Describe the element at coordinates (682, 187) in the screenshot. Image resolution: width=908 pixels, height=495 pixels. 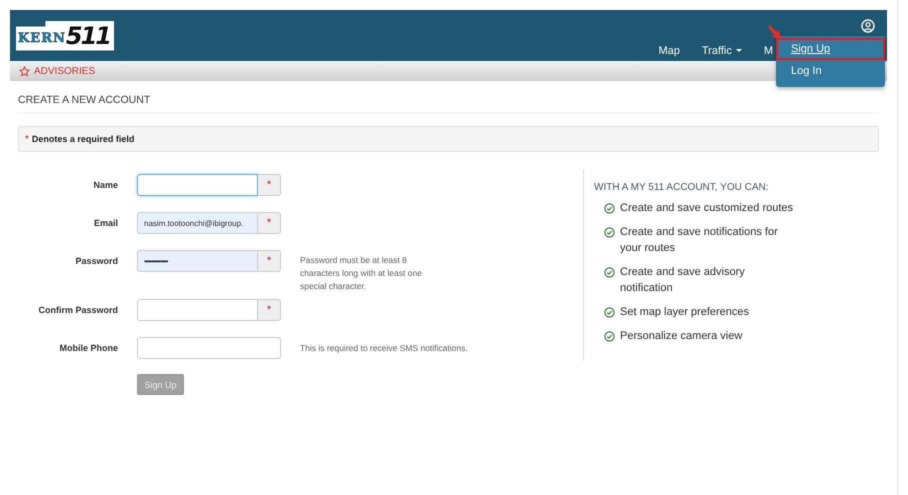
I see `benefits-title: WITH A MY 511 ACCOUNT, YOU CAN:` at that location.